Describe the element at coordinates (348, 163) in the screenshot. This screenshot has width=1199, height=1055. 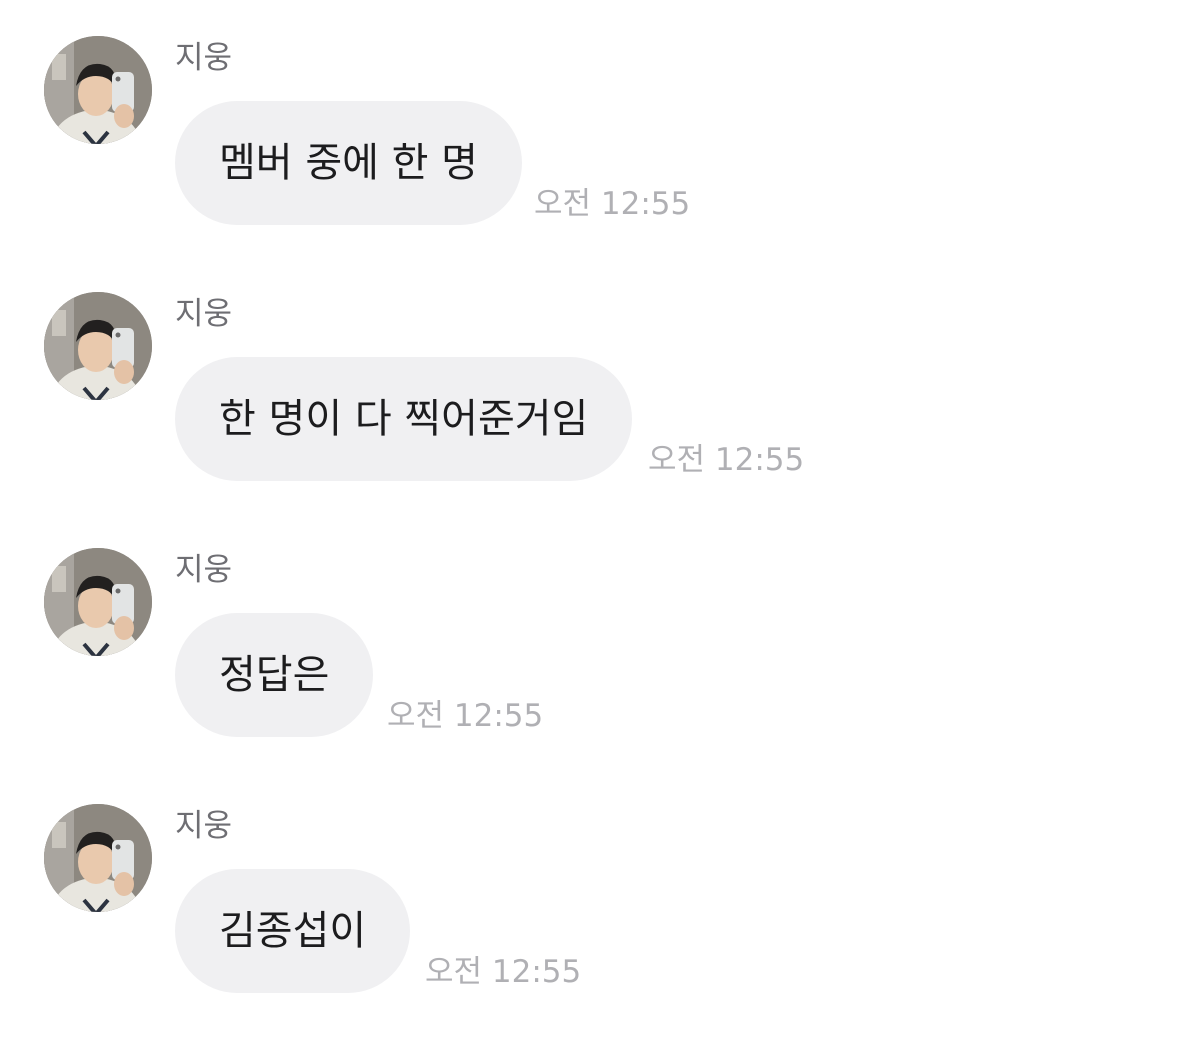
I see `message-bubble: 멤버 중에 한 명` at that location.